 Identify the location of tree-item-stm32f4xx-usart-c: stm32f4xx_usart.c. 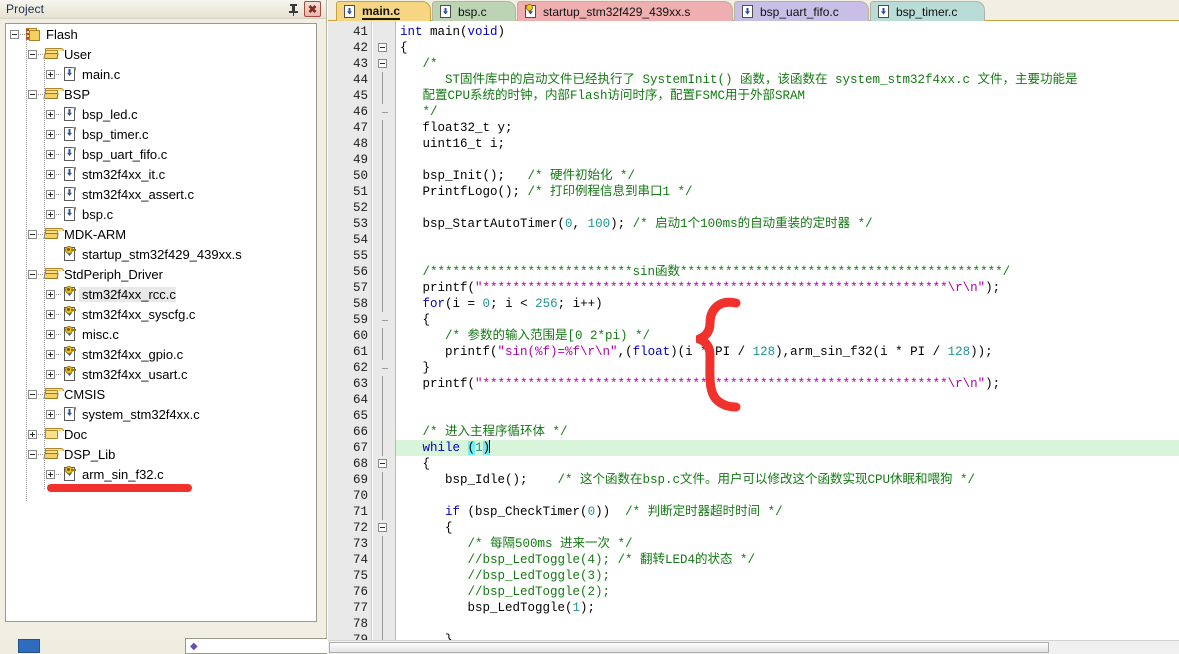
(161, 374).